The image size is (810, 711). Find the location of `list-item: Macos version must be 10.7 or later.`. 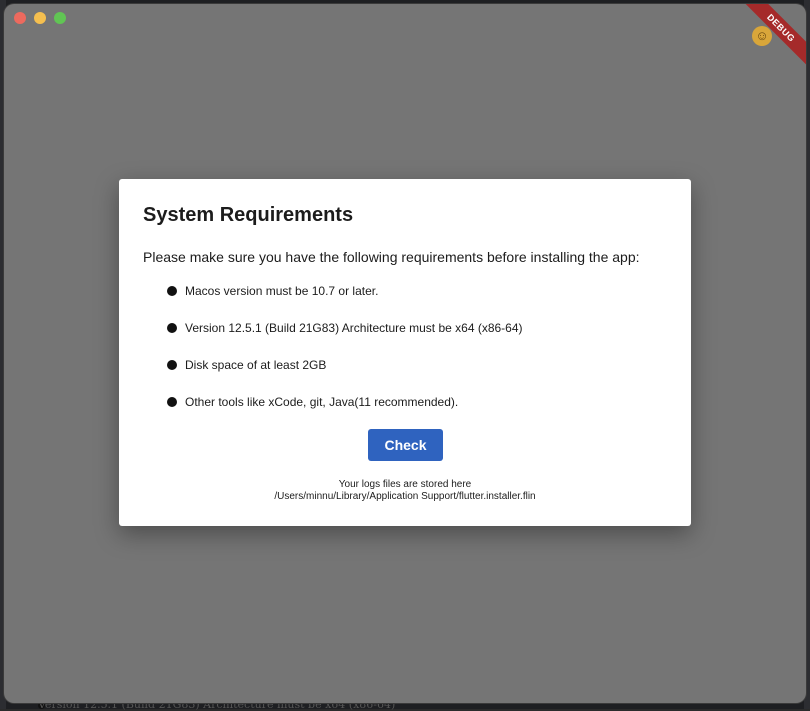

list-item: Macos version must be 10.7 or later. is located at coordinates (345, 290).